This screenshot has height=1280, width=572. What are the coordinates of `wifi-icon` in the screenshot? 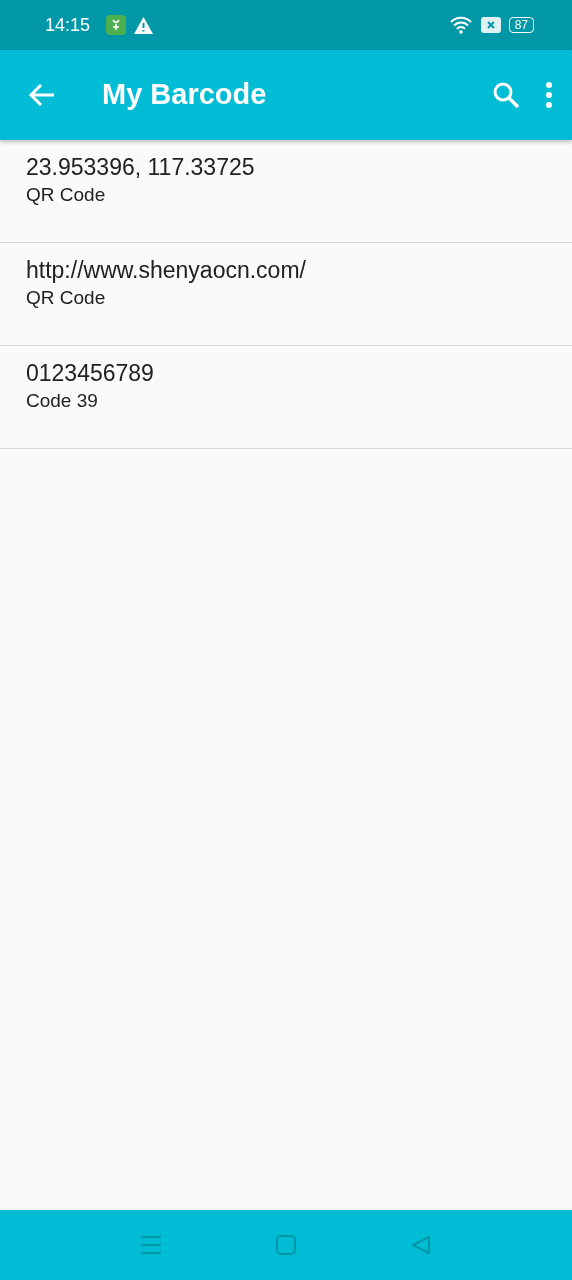 It's located at (460, 25).